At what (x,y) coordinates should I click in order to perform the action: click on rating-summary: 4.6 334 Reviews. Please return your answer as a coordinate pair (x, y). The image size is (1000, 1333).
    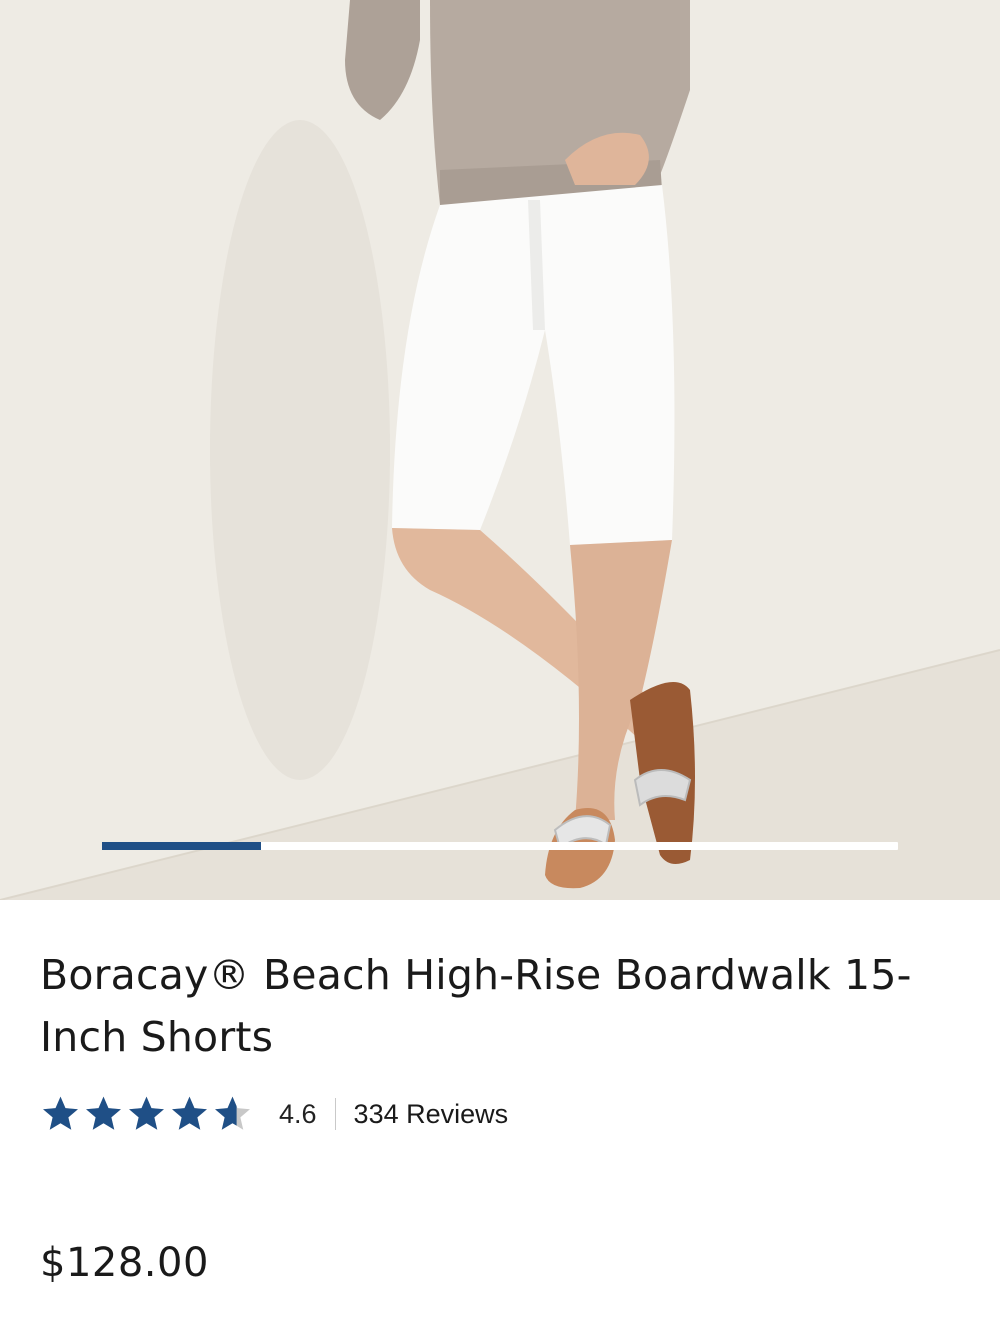
    Looking at the image, I should click on (500, 1114).